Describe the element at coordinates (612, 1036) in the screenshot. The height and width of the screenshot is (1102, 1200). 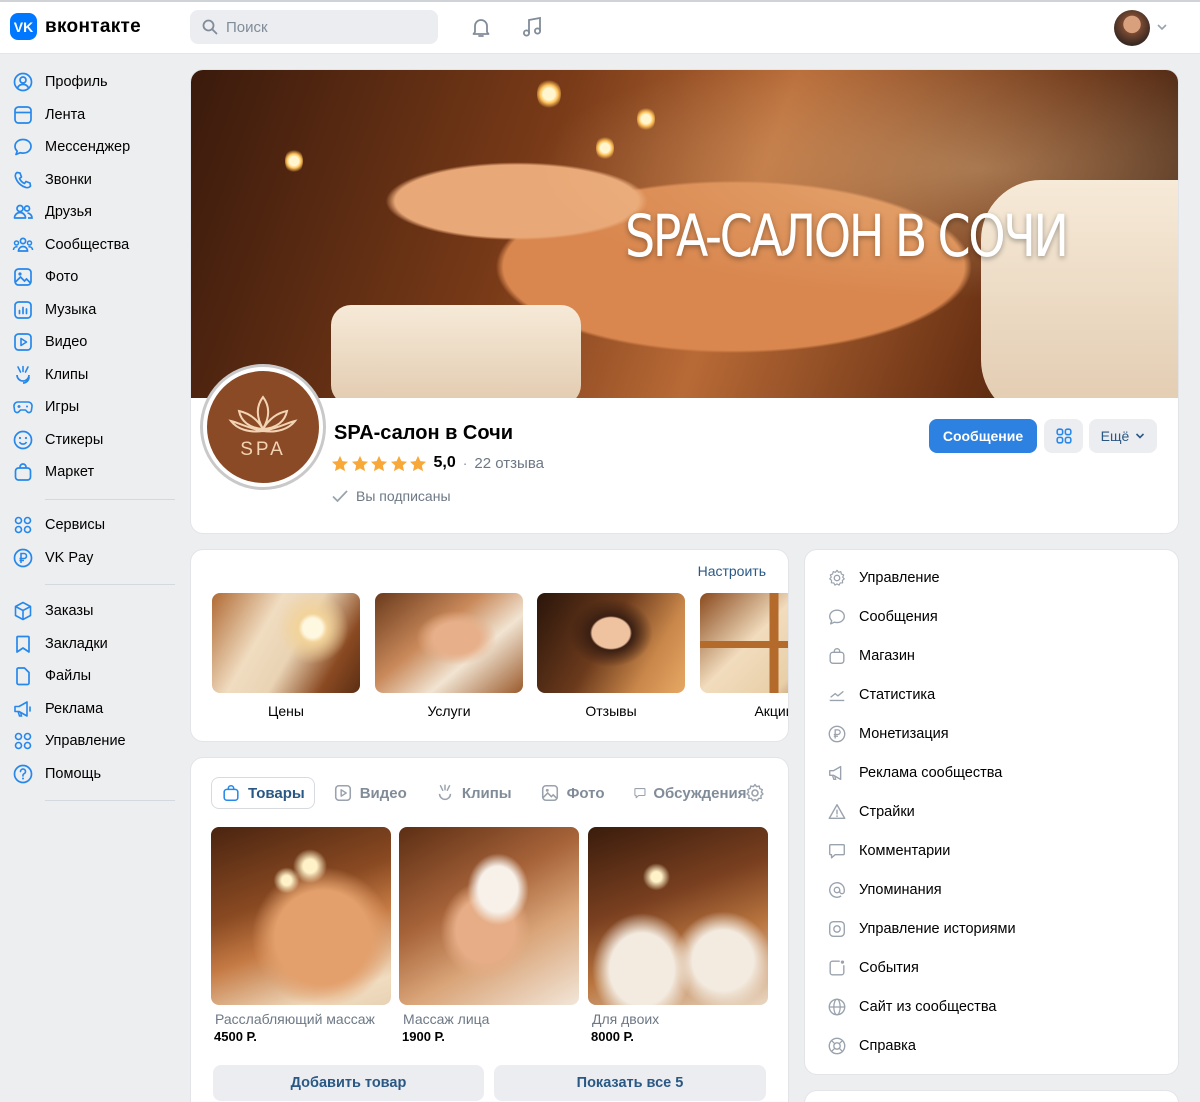
I see `product-price: 8000 Р.` at that location.